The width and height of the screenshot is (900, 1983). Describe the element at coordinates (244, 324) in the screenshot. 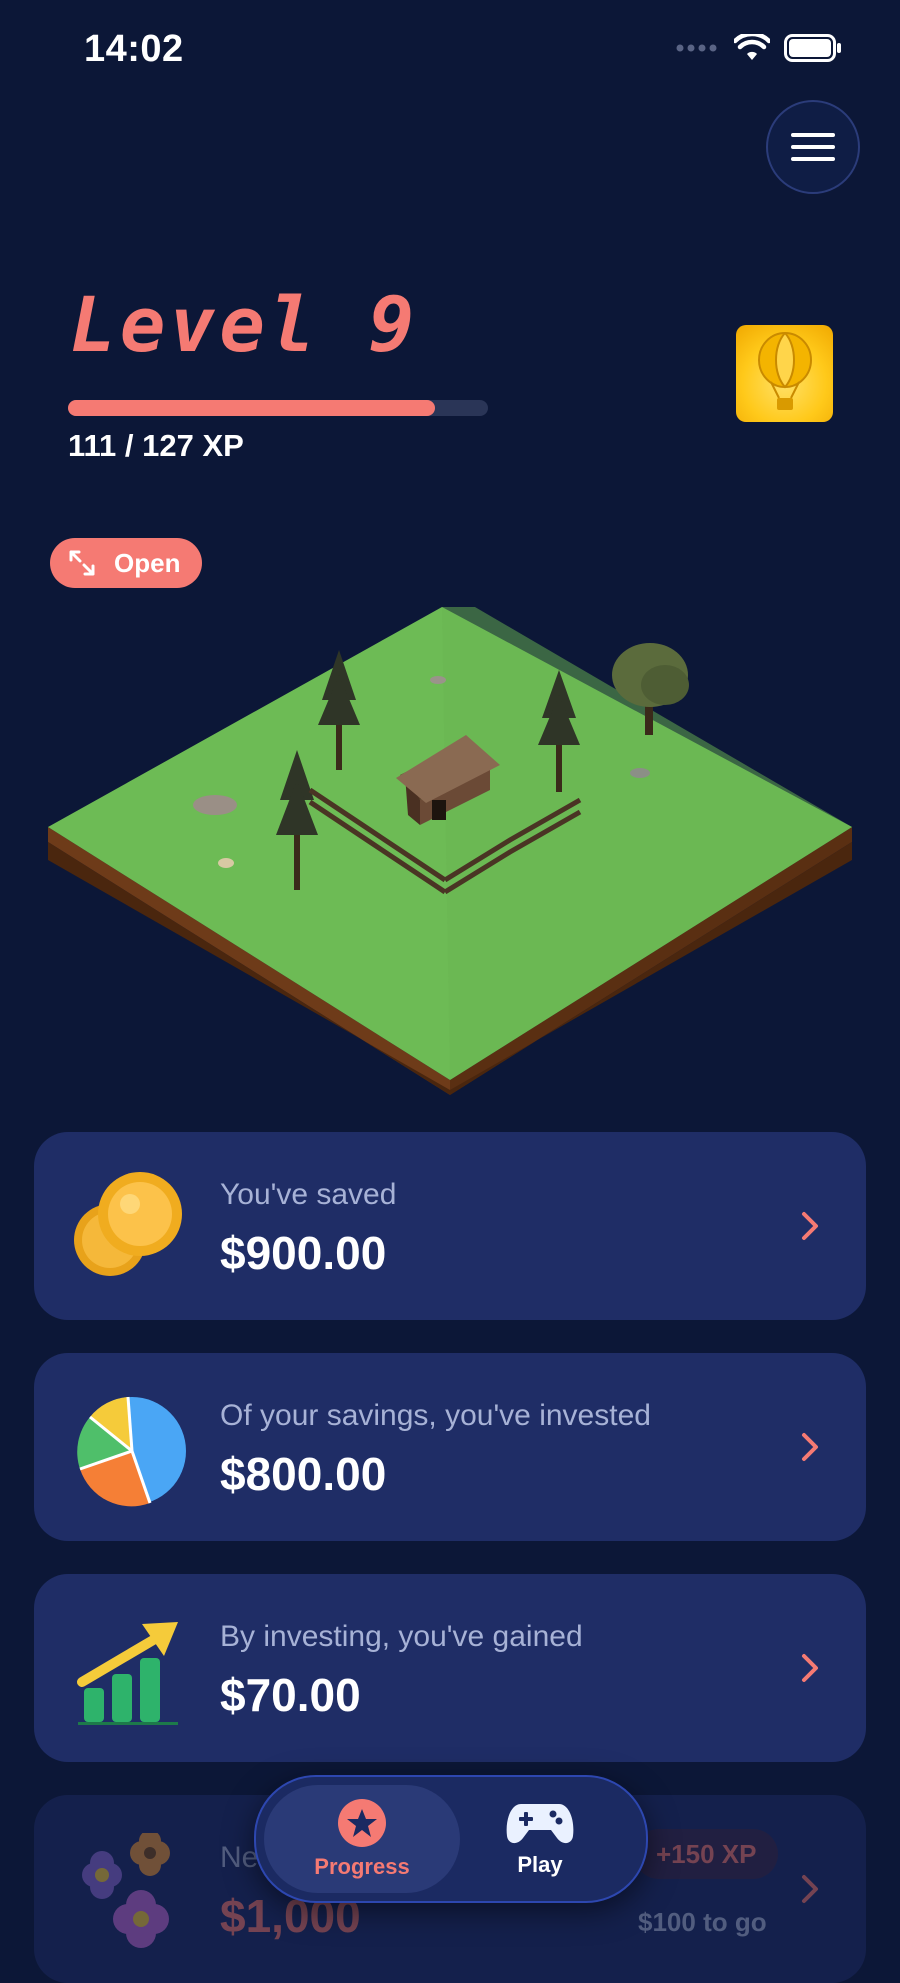

I see `level-title: Level 9` at that location.